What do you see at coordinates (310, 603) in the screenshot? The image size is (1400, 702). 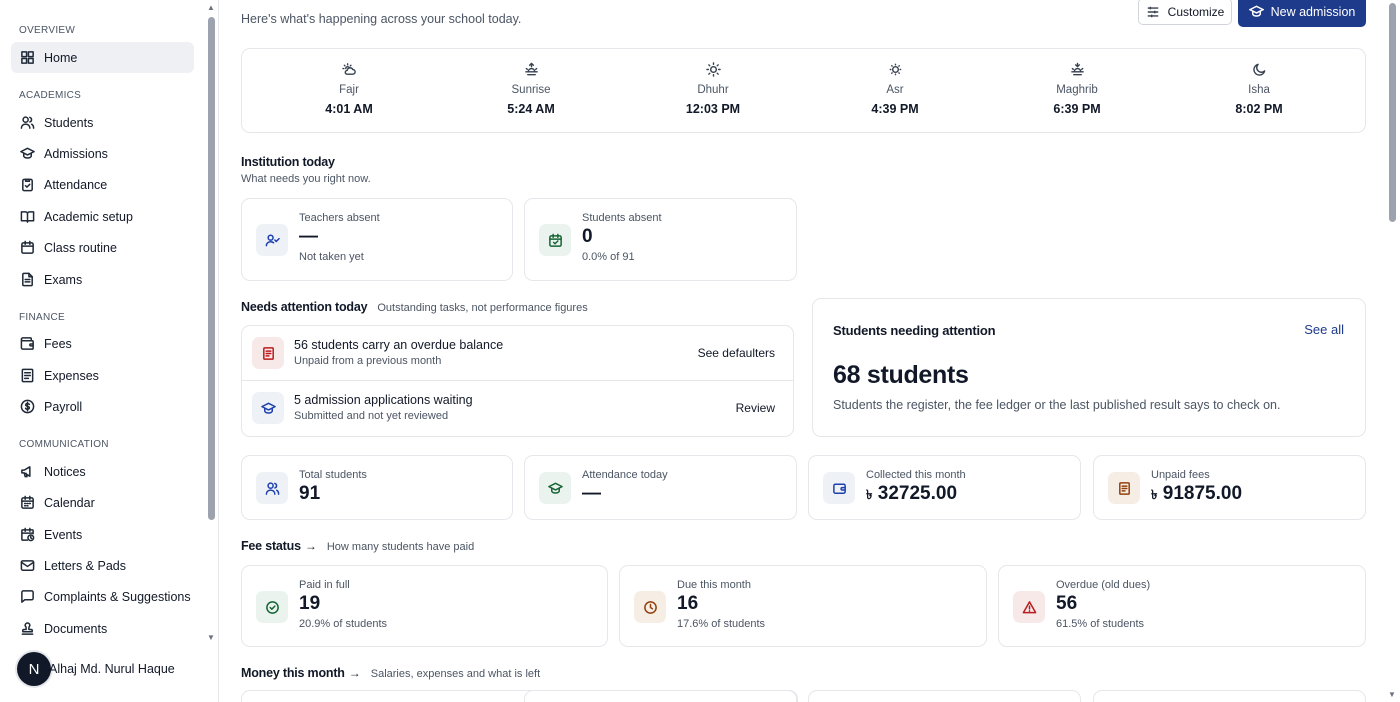 I see `stat-value: 19` at bounding box center [310, 603].